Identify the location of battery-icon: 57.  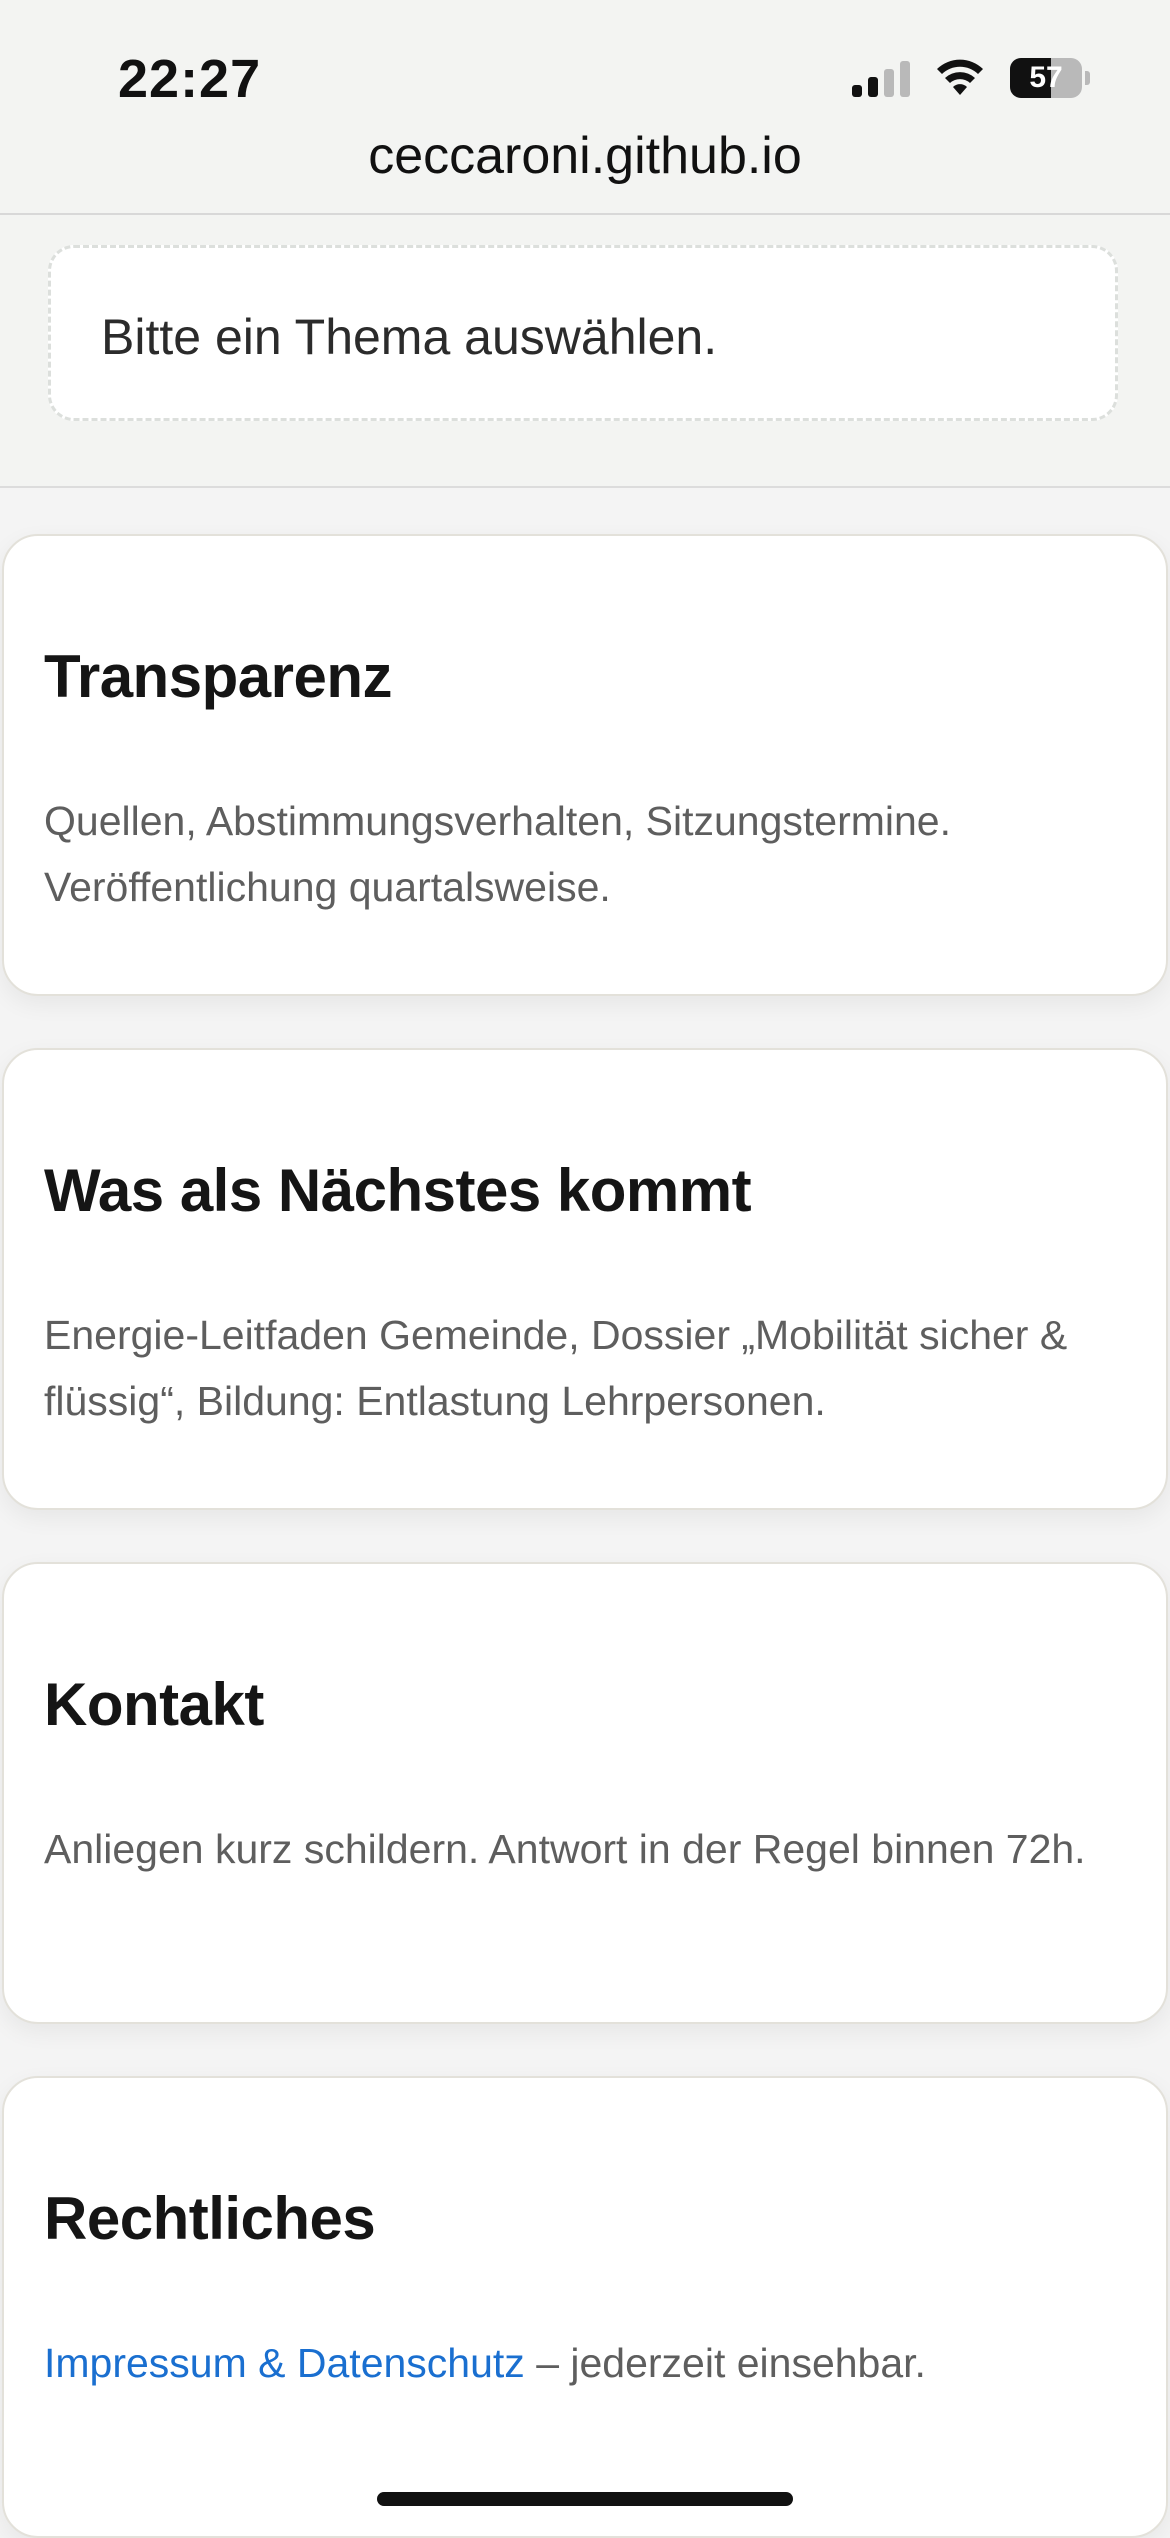
(1050, 78).